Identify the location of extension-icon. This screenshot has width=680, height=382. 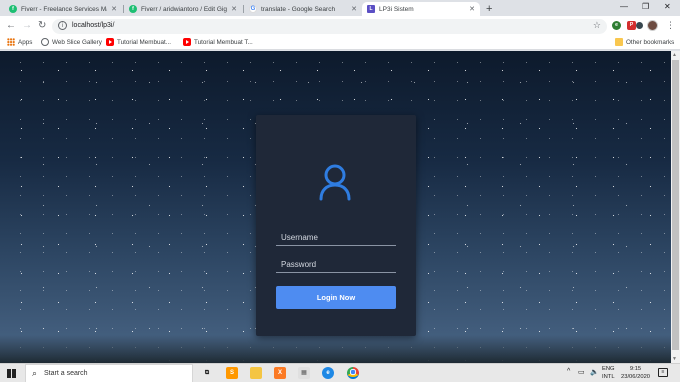
(639, 25).